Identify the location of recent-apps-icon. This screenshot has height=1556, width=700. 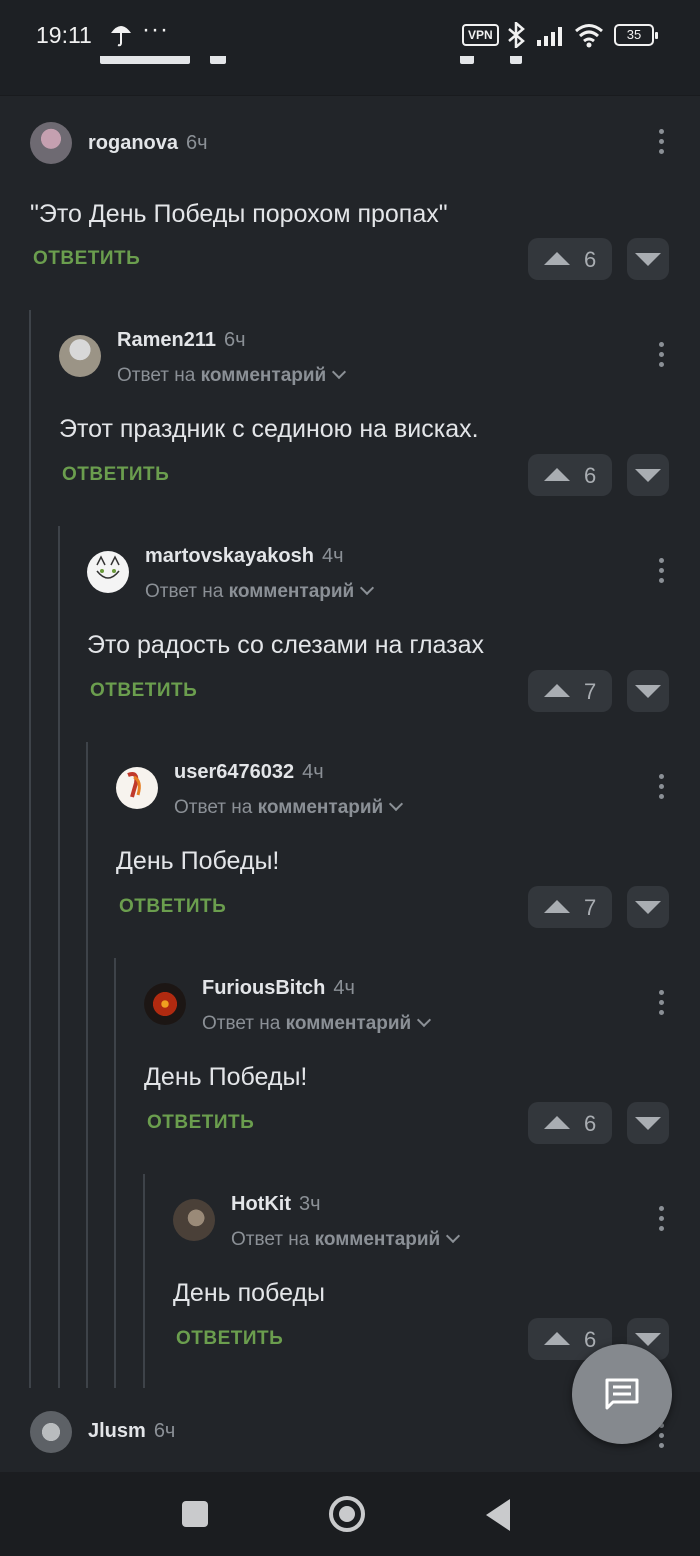
(195, 1514).